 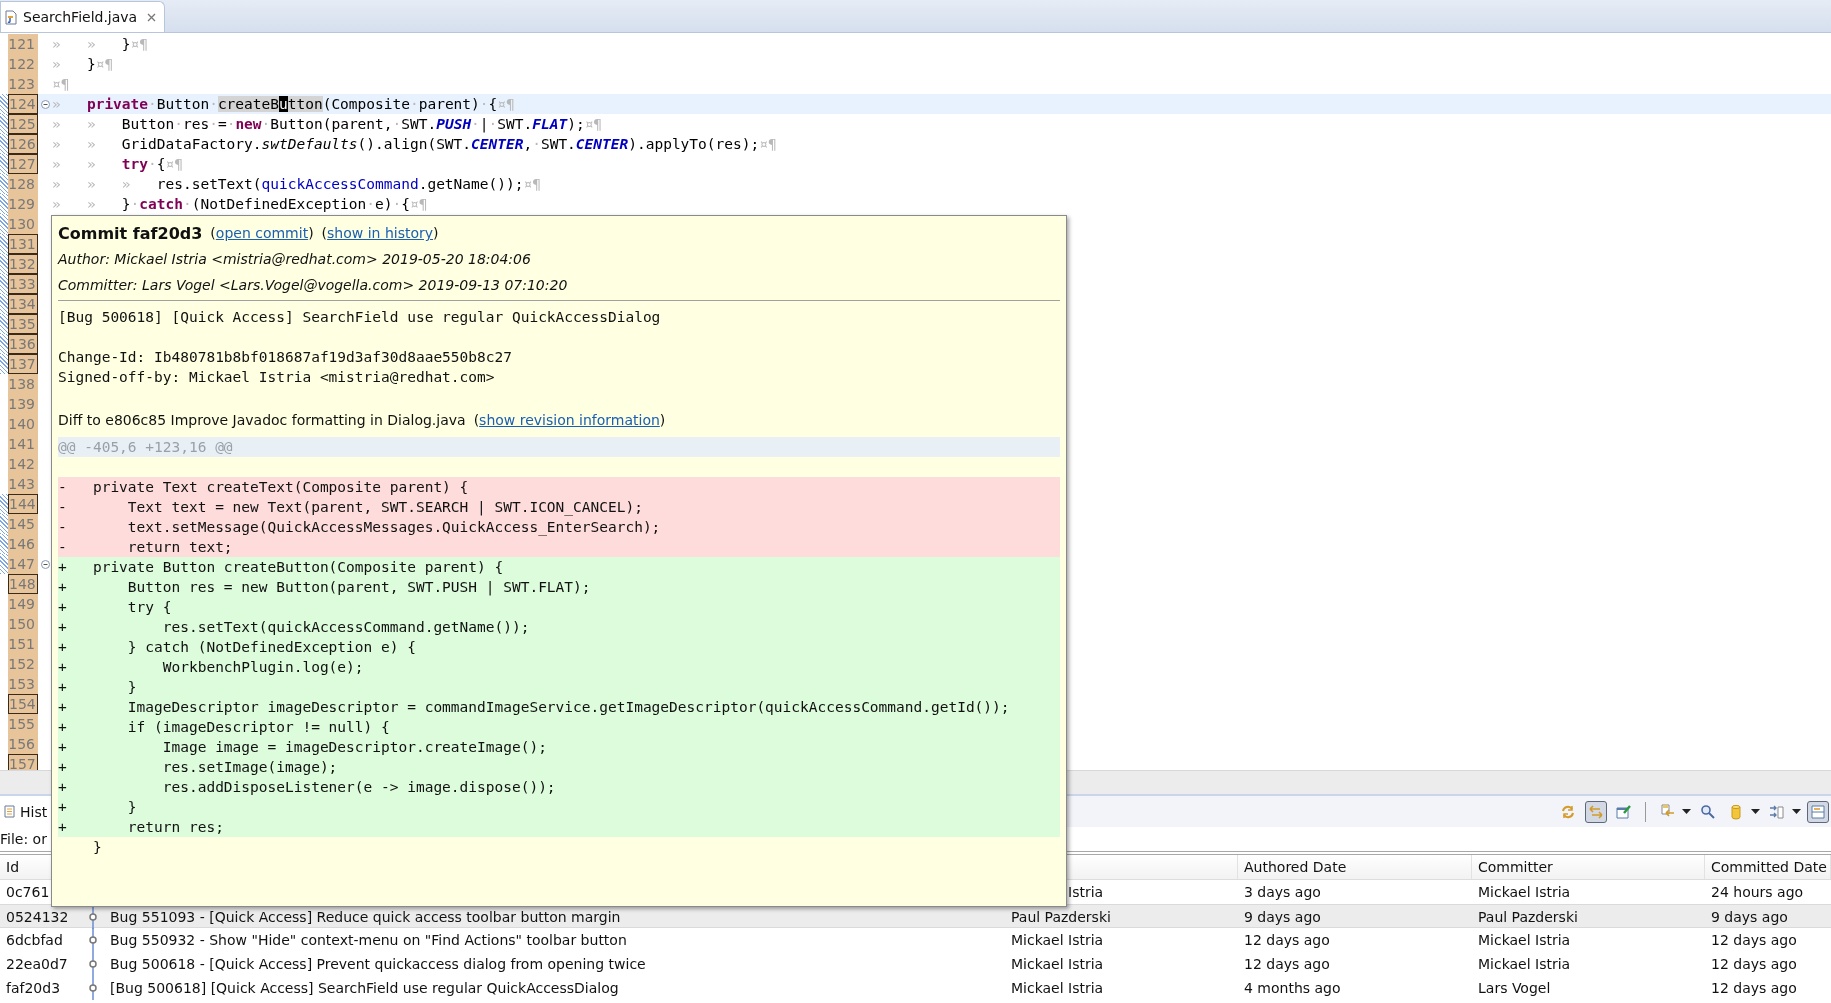 What do you see at coordinates (1768, 867) in the screenshot?
I see `column-header: Committed Date` at bounding box center [1768, 867].